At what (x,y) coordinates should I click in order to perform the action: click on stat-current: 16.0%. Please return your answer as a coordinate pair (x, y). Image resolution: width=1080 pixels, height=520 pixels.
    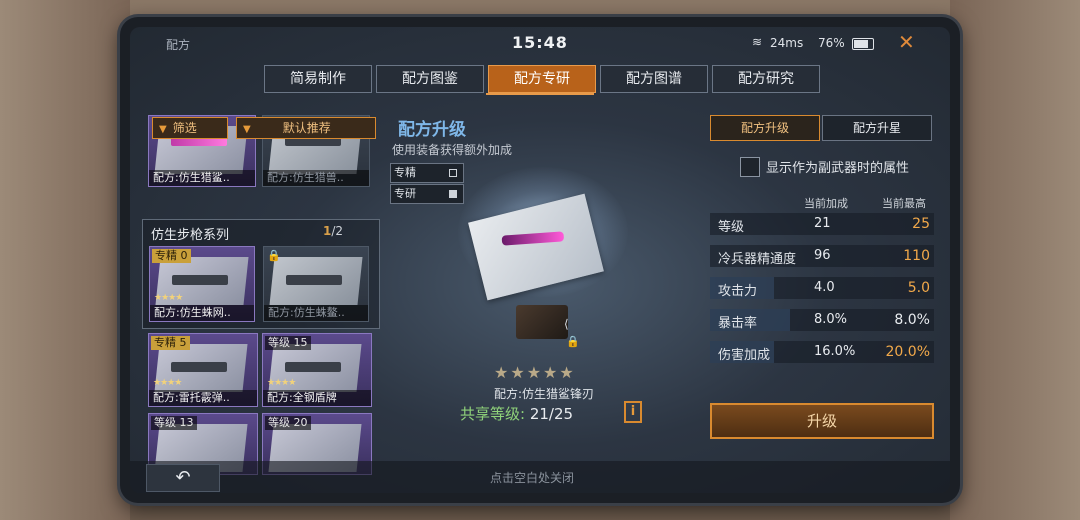
    Looking at the image, I should click on (835, 351).